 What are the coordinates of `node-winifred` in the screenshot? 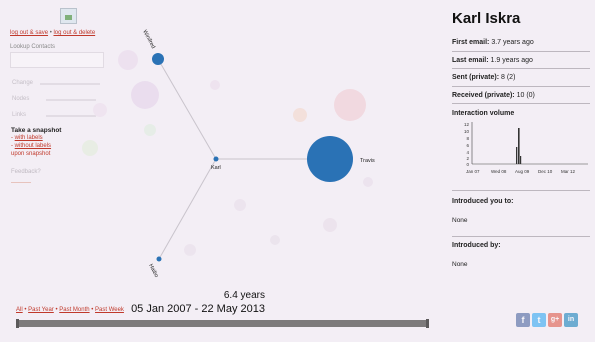 It's located at (158, 59).